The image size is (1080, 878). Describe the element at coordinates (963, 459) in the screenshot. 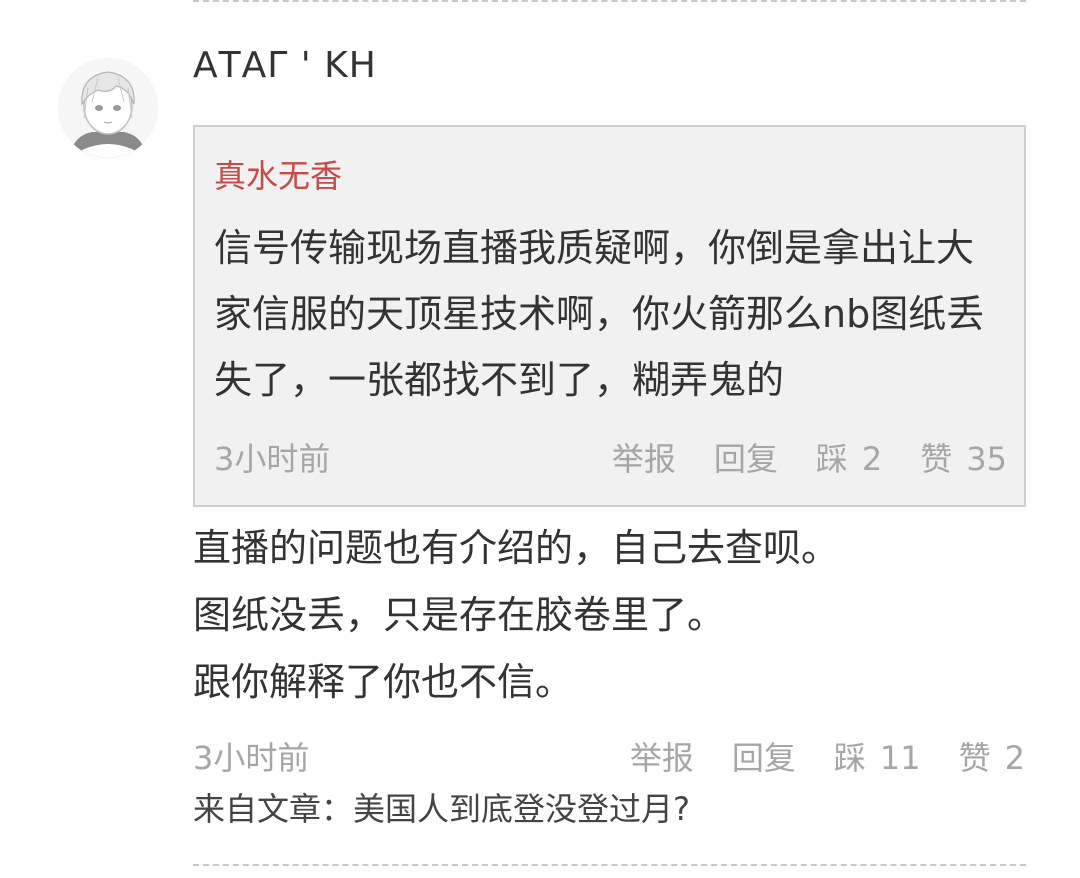

I see `quoted-like-button: 赞 35` at that location.